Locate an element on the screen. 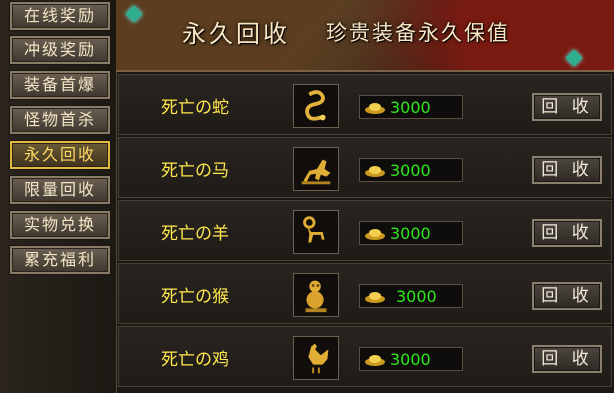 Image resolution: width=614 pixels, height=393 pixels. nav-recharge-welfare: 累充福利 is located at coordinates (60, 260).